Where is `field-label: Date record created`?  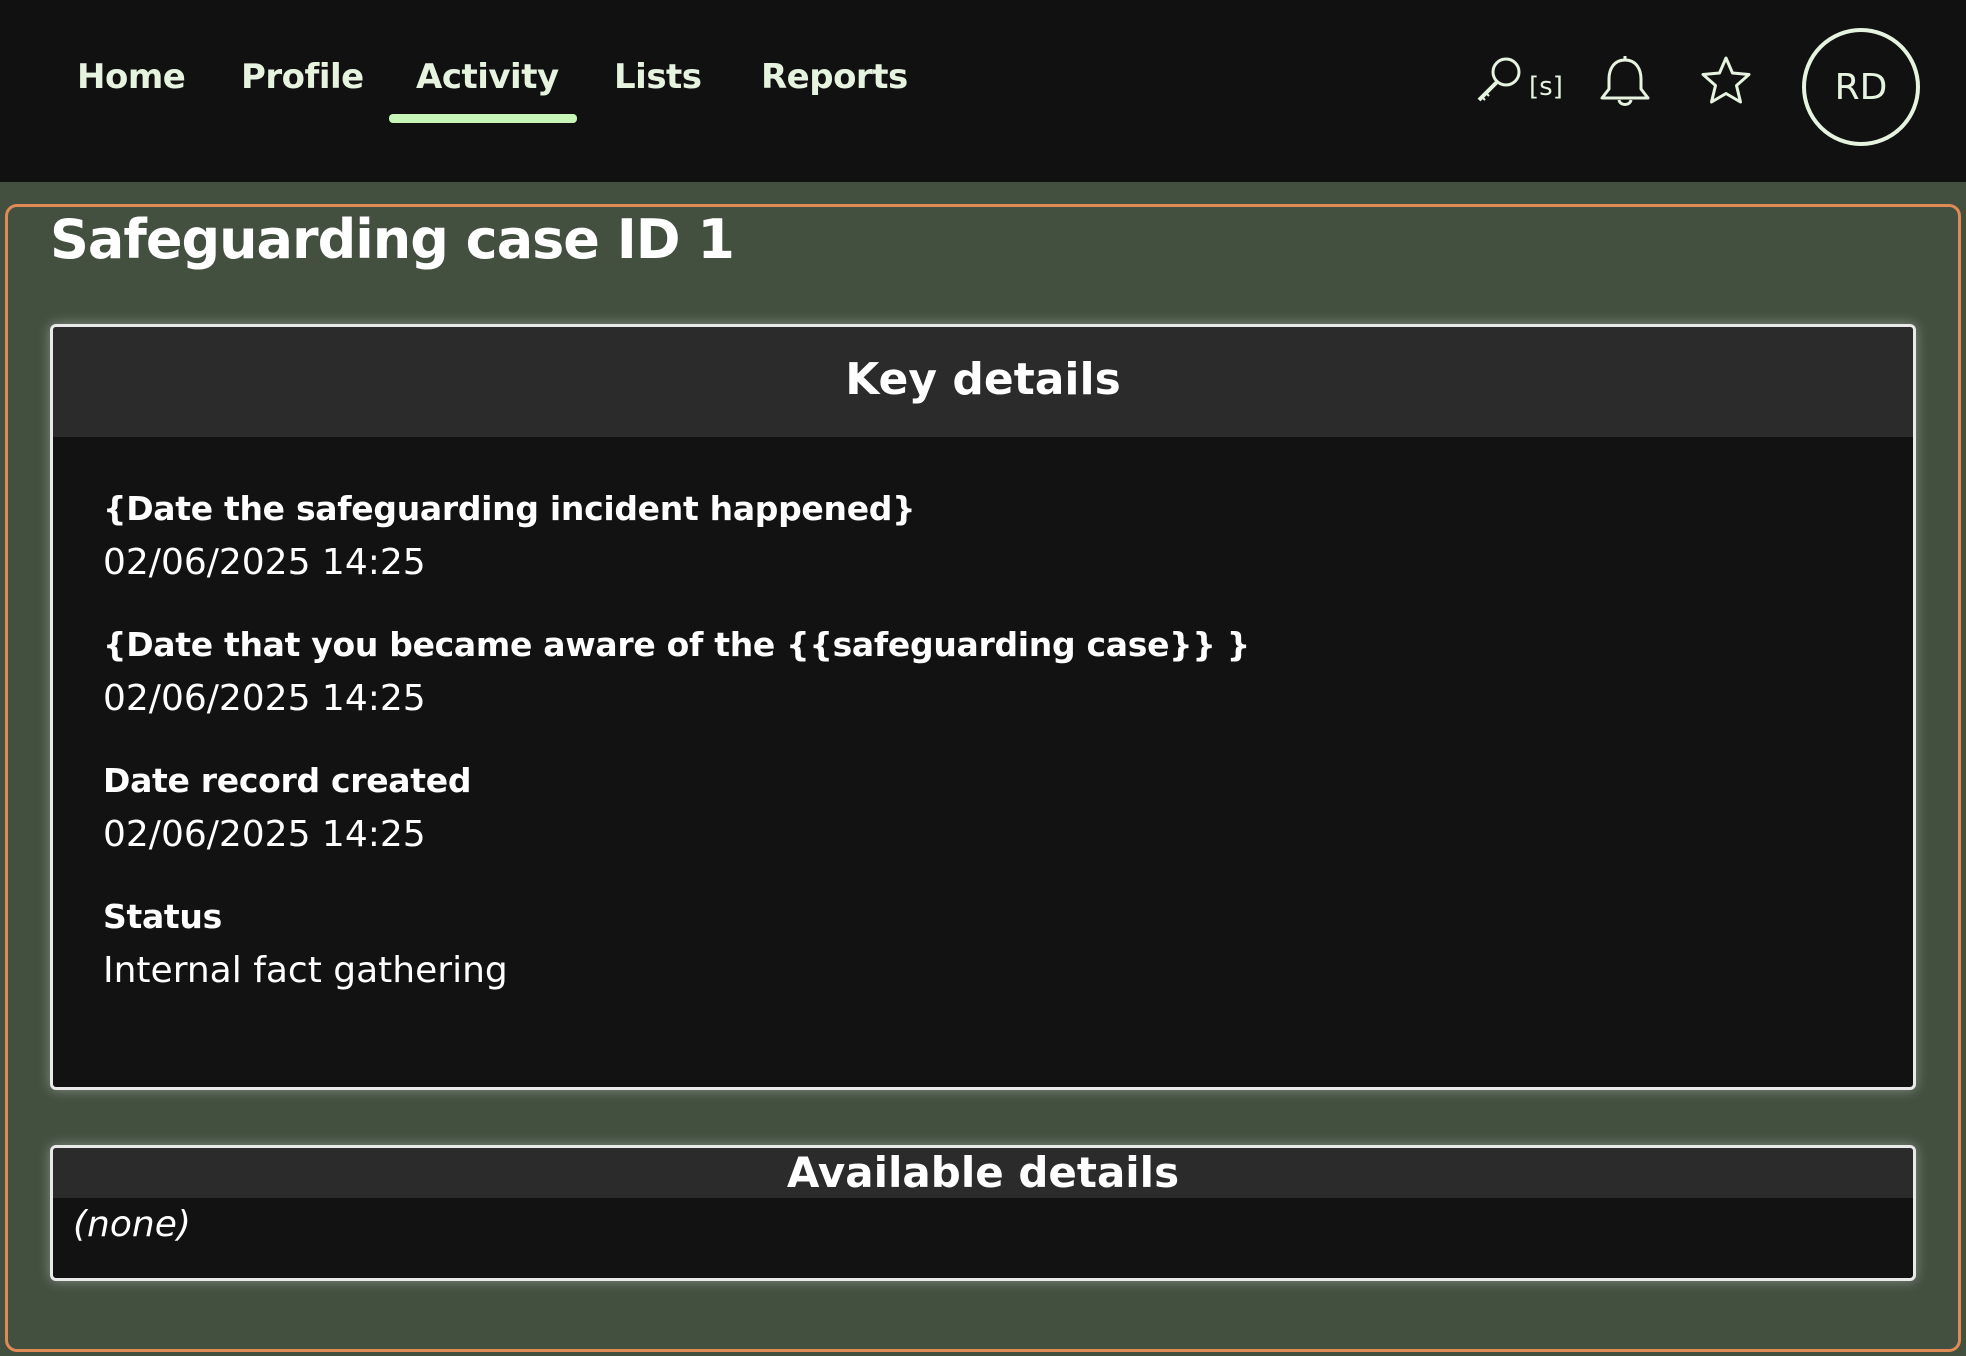 field-label: Date record created is located at coordinates (287, 780).